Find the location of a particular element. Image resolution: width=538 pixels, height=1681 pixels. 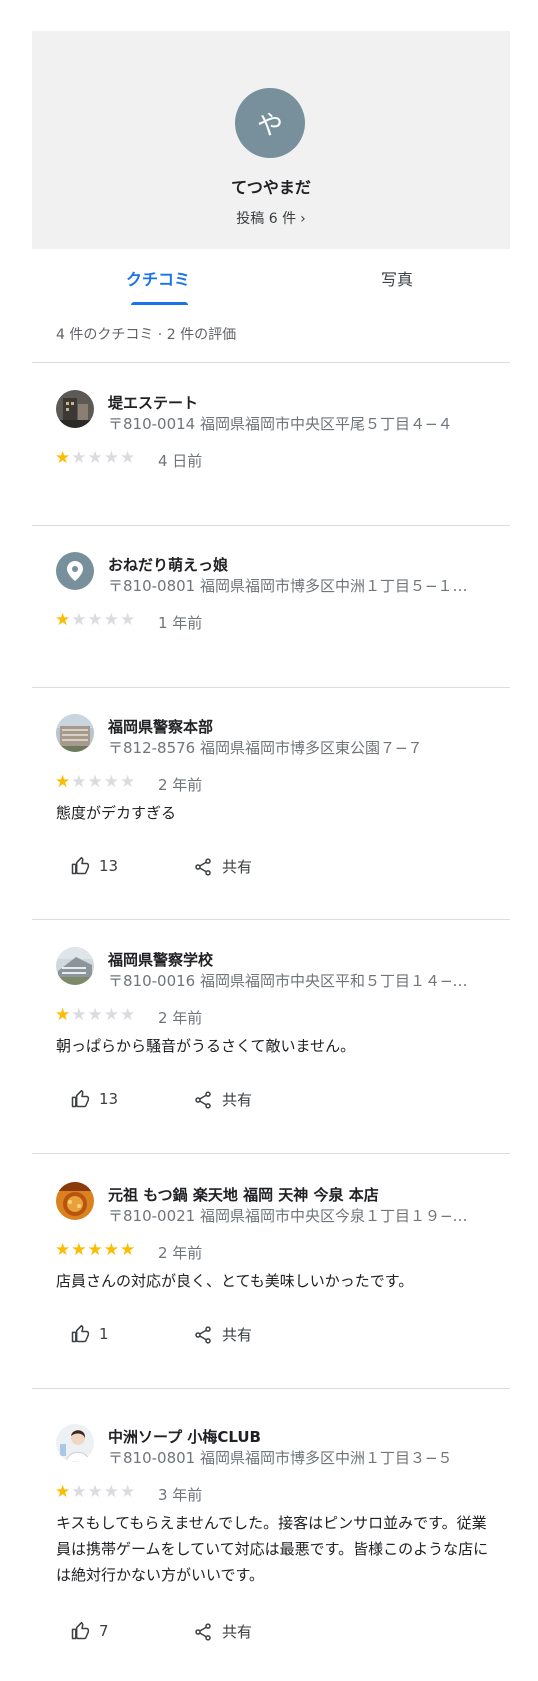

place-name: 堤エステート is located at coordinates (153, 402).